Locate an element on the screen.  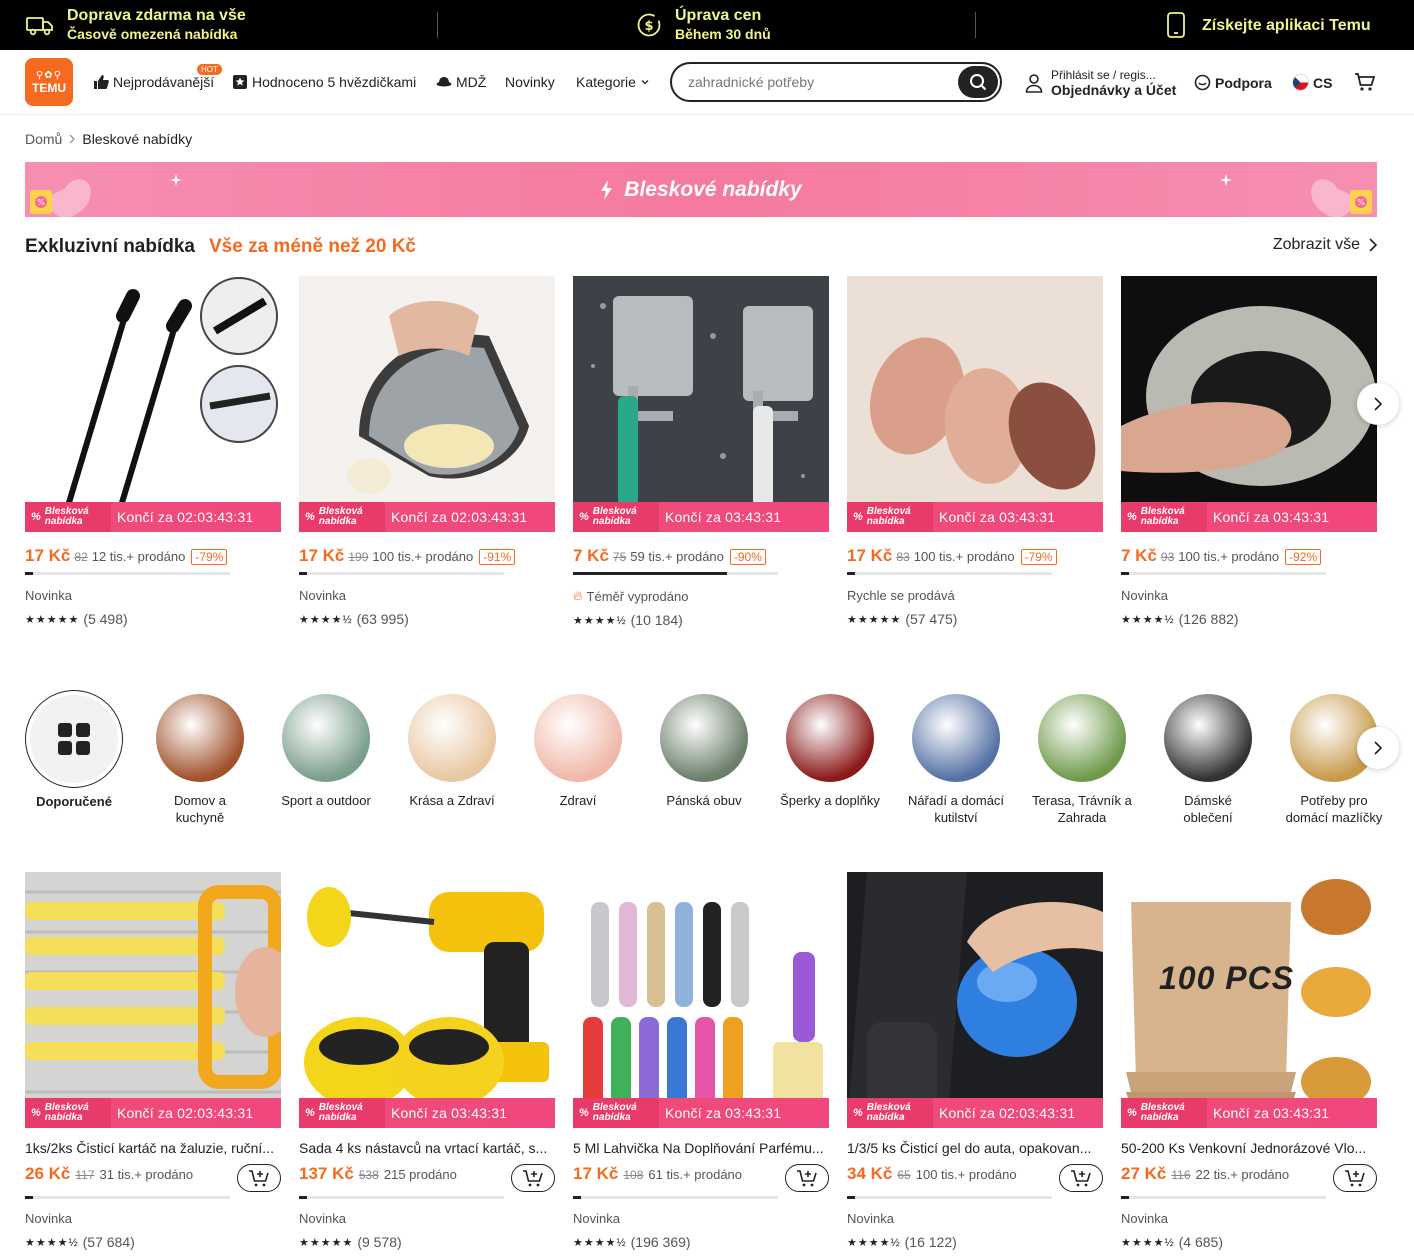
price-row: 7 Kč 75 59 tis.+ prodáno -90% is located at coordinates (701, 556).